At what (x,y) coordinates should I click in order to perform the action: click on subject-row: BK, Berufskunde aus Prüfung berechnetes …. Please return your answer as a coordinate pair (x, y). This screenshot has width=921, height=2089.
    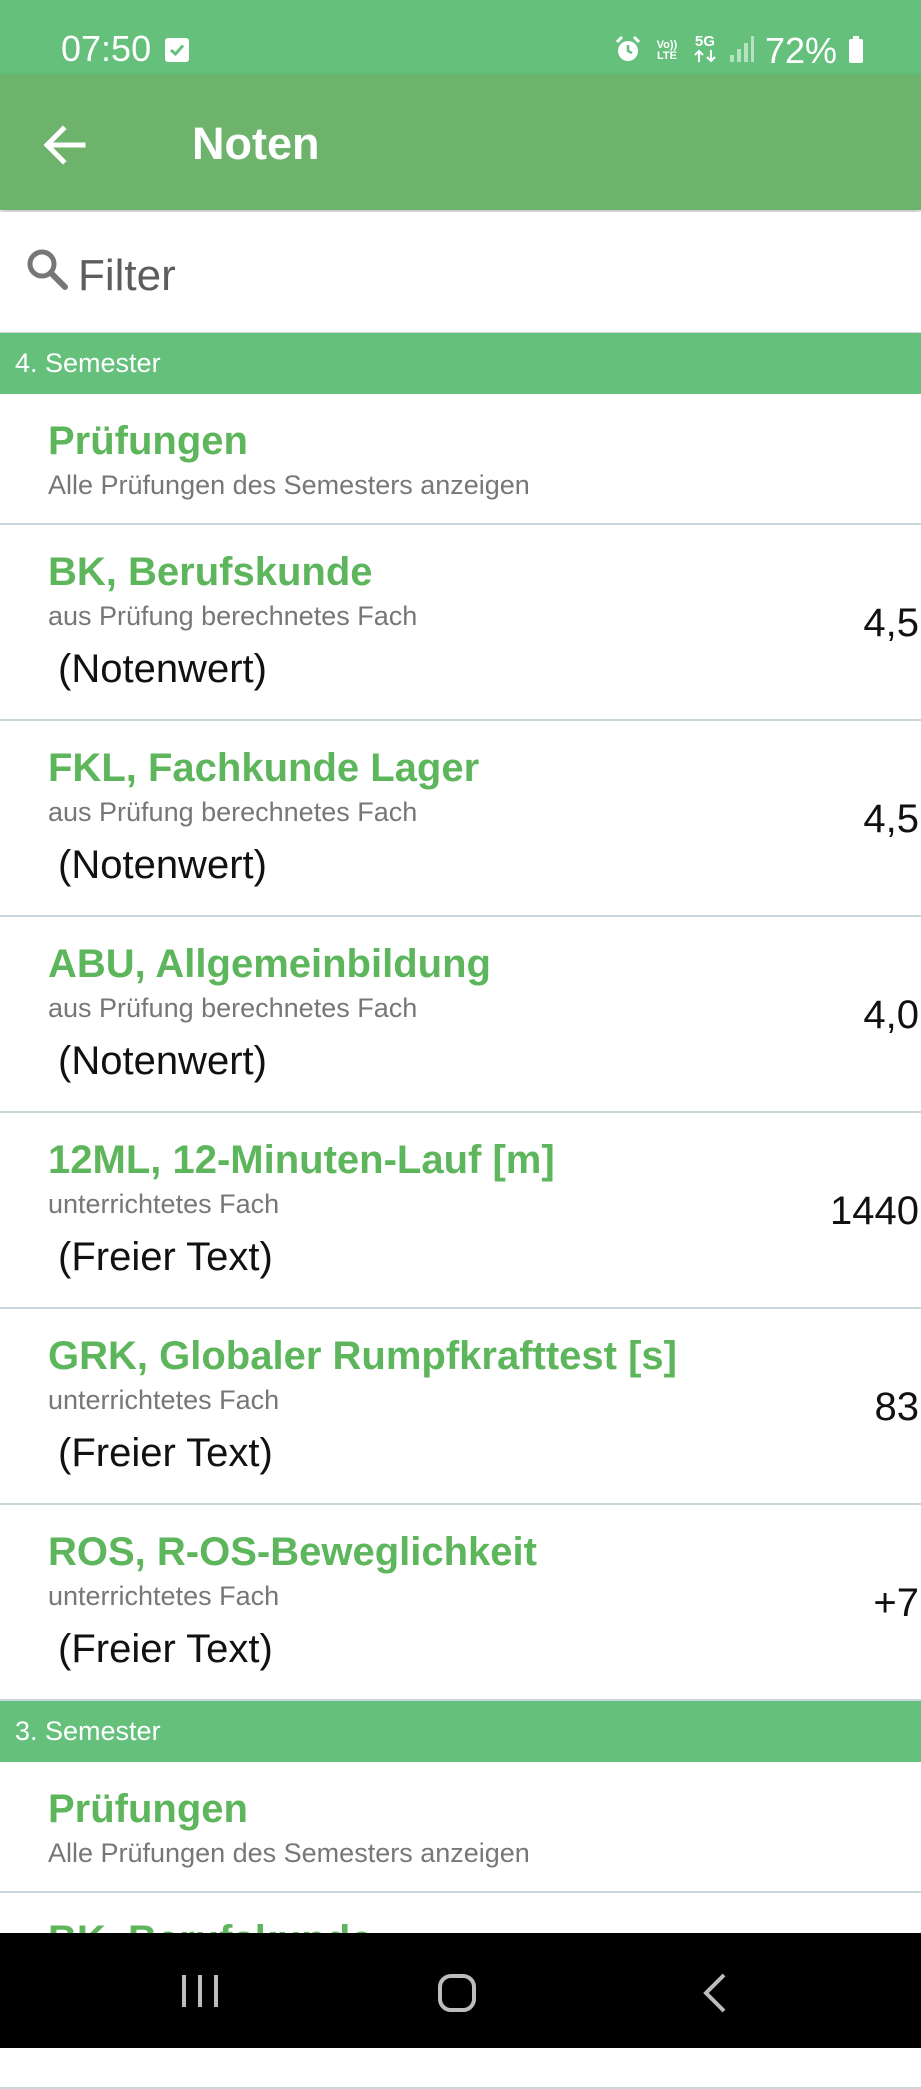
    Looking at the image, I should click on (460, 623).